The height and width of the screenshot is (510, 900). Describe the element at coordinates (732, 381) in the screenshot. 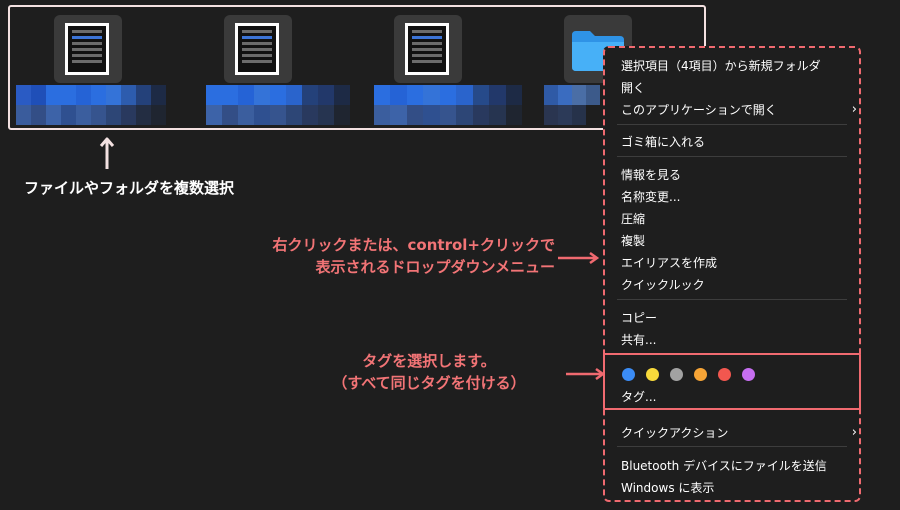

I see `tag-section-highlight` at that location.